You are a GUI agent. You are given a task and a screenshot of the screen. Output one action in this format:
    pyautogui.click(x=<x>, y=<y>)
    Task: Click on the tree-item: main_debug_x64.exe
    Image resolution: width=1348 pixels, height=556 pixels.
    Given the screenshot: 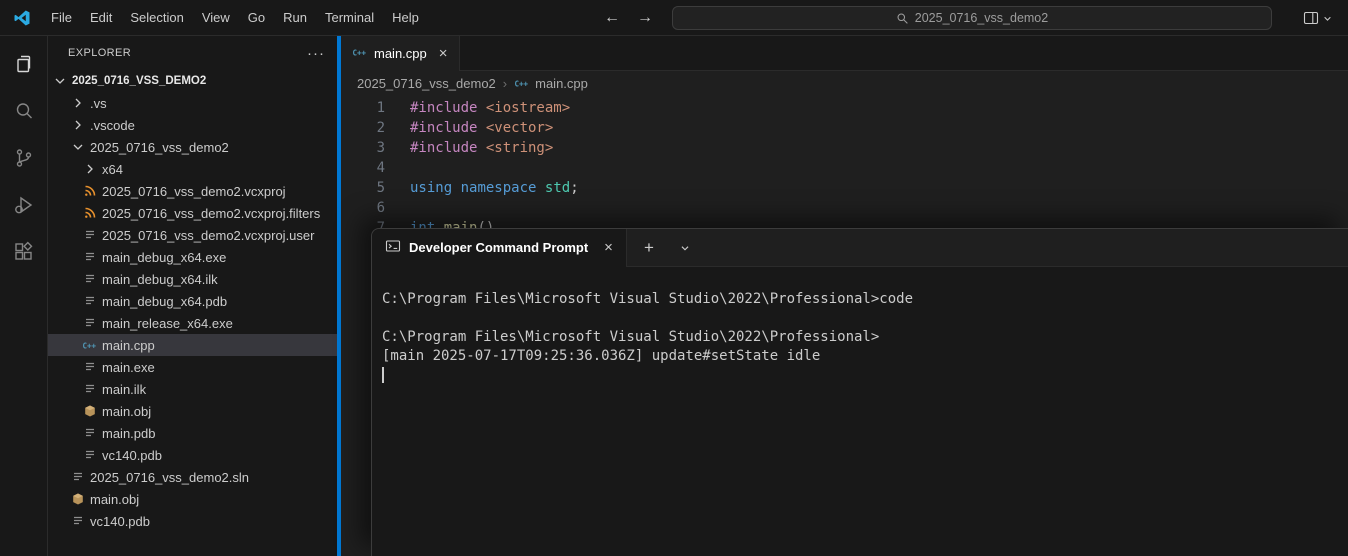 What is the action you would take?
    pyautogui.click(x=194, y=257)
    